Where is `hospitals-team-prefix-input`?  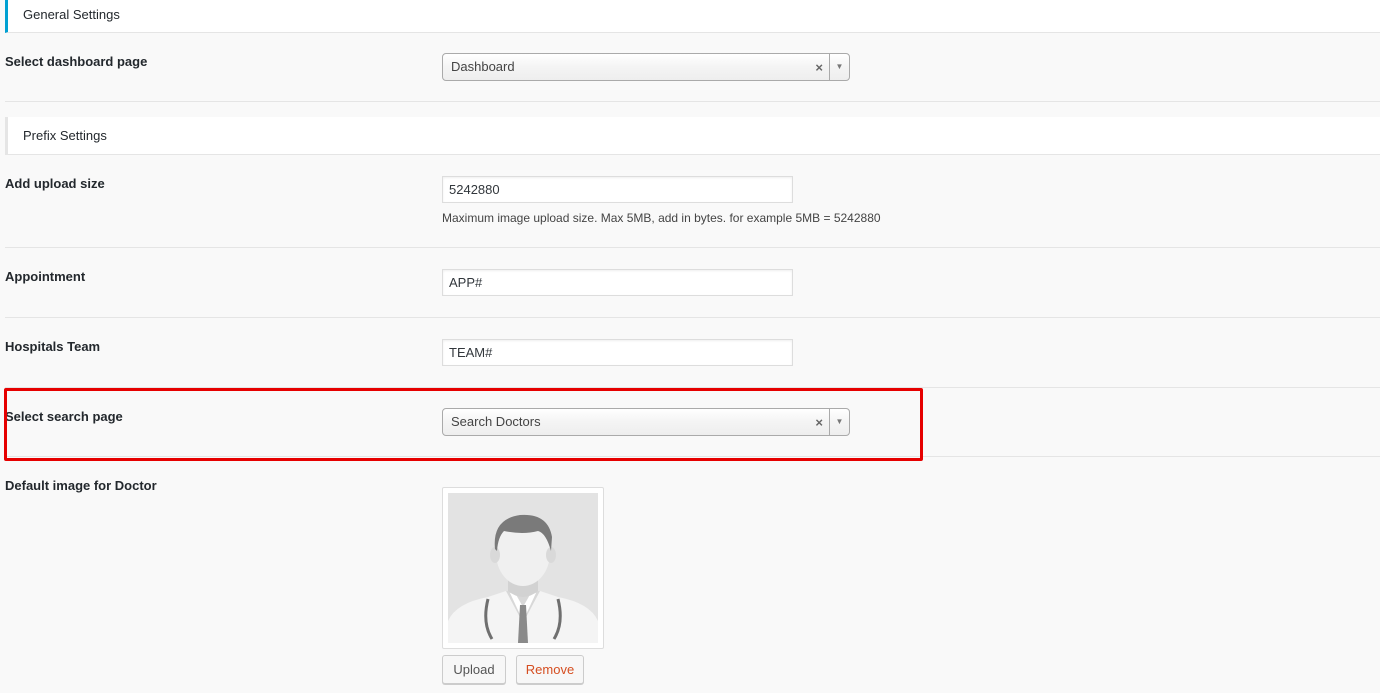 hospitals-team-prefix-input is located at coordinates (617, 352).